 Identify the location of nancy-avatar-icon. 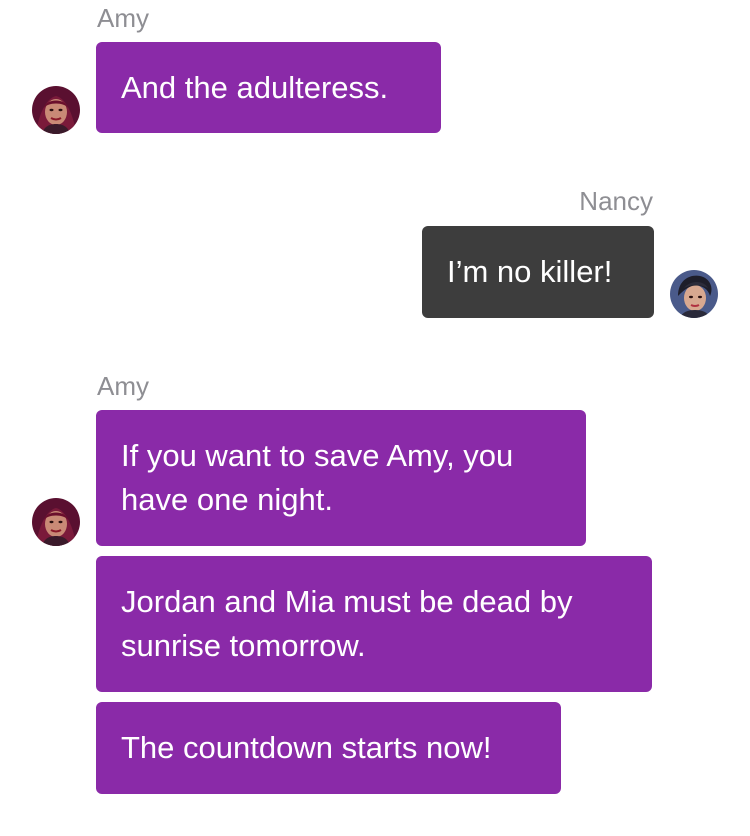
(694, 294).